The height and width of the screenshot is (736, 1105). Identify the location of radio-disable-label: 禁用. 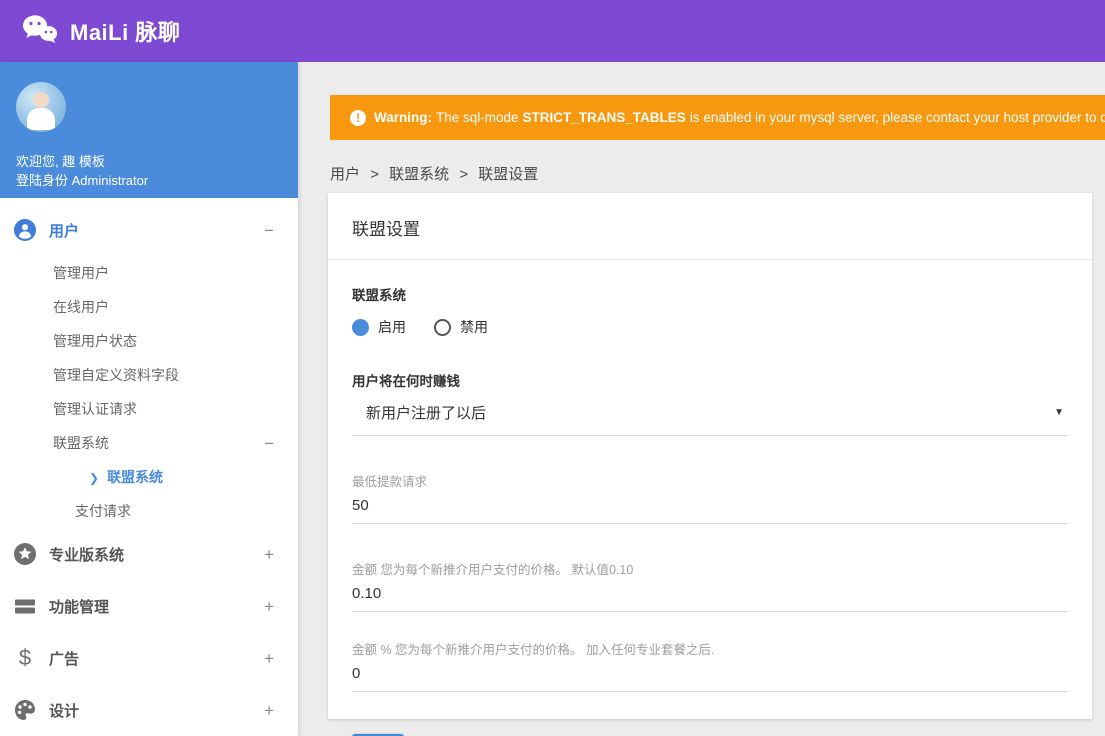
(474, 327).